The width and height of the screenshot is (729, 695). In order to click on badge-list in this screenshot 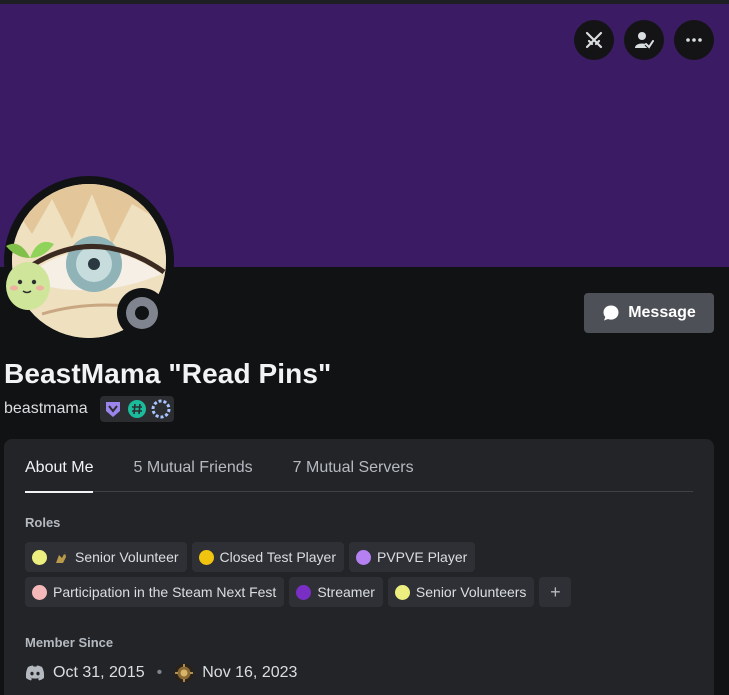, I will do `click(136, 409)`.